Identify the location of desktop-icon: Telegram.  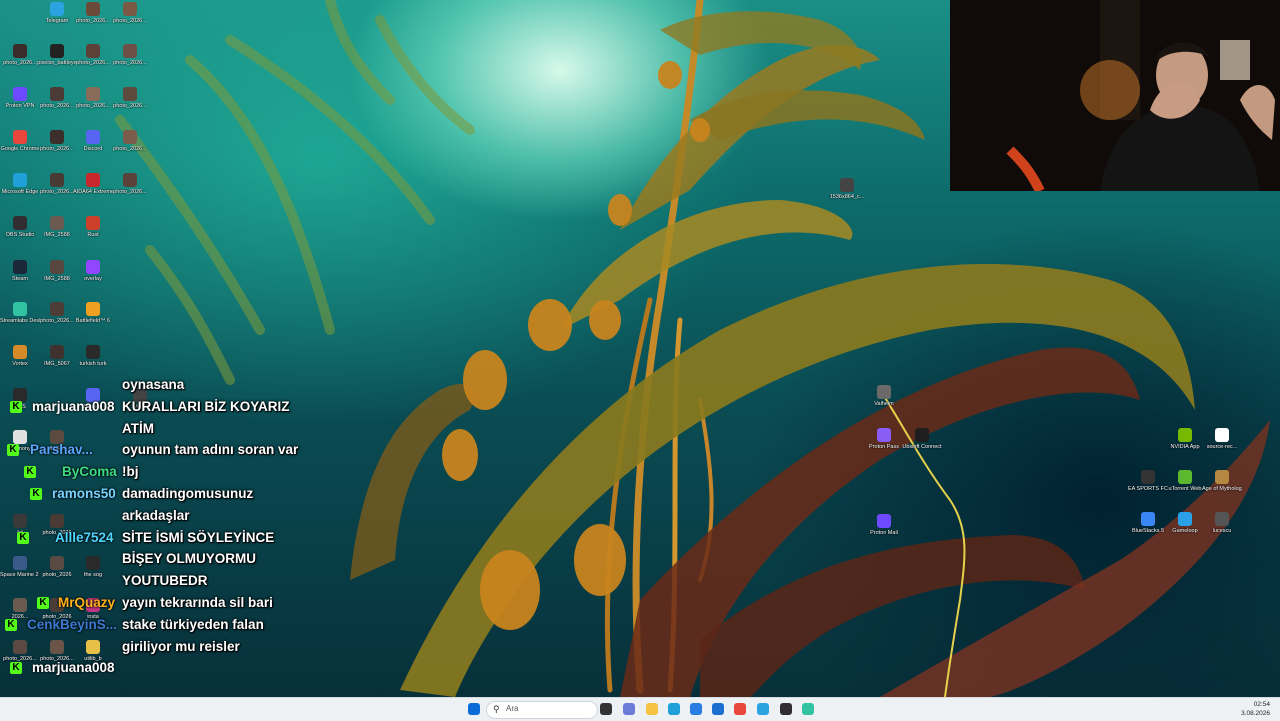
(57, 13).